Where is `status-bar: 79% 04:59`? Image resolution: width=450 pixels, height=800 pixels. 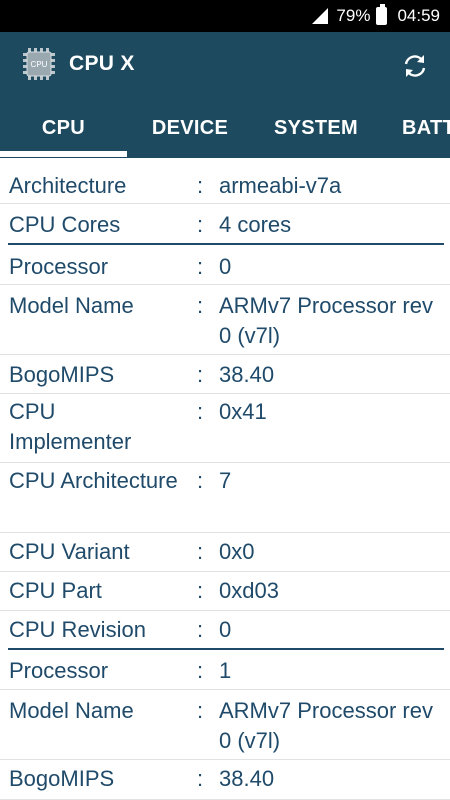 status-bar: 79% 04:59 is located at coordinates (225, 16).